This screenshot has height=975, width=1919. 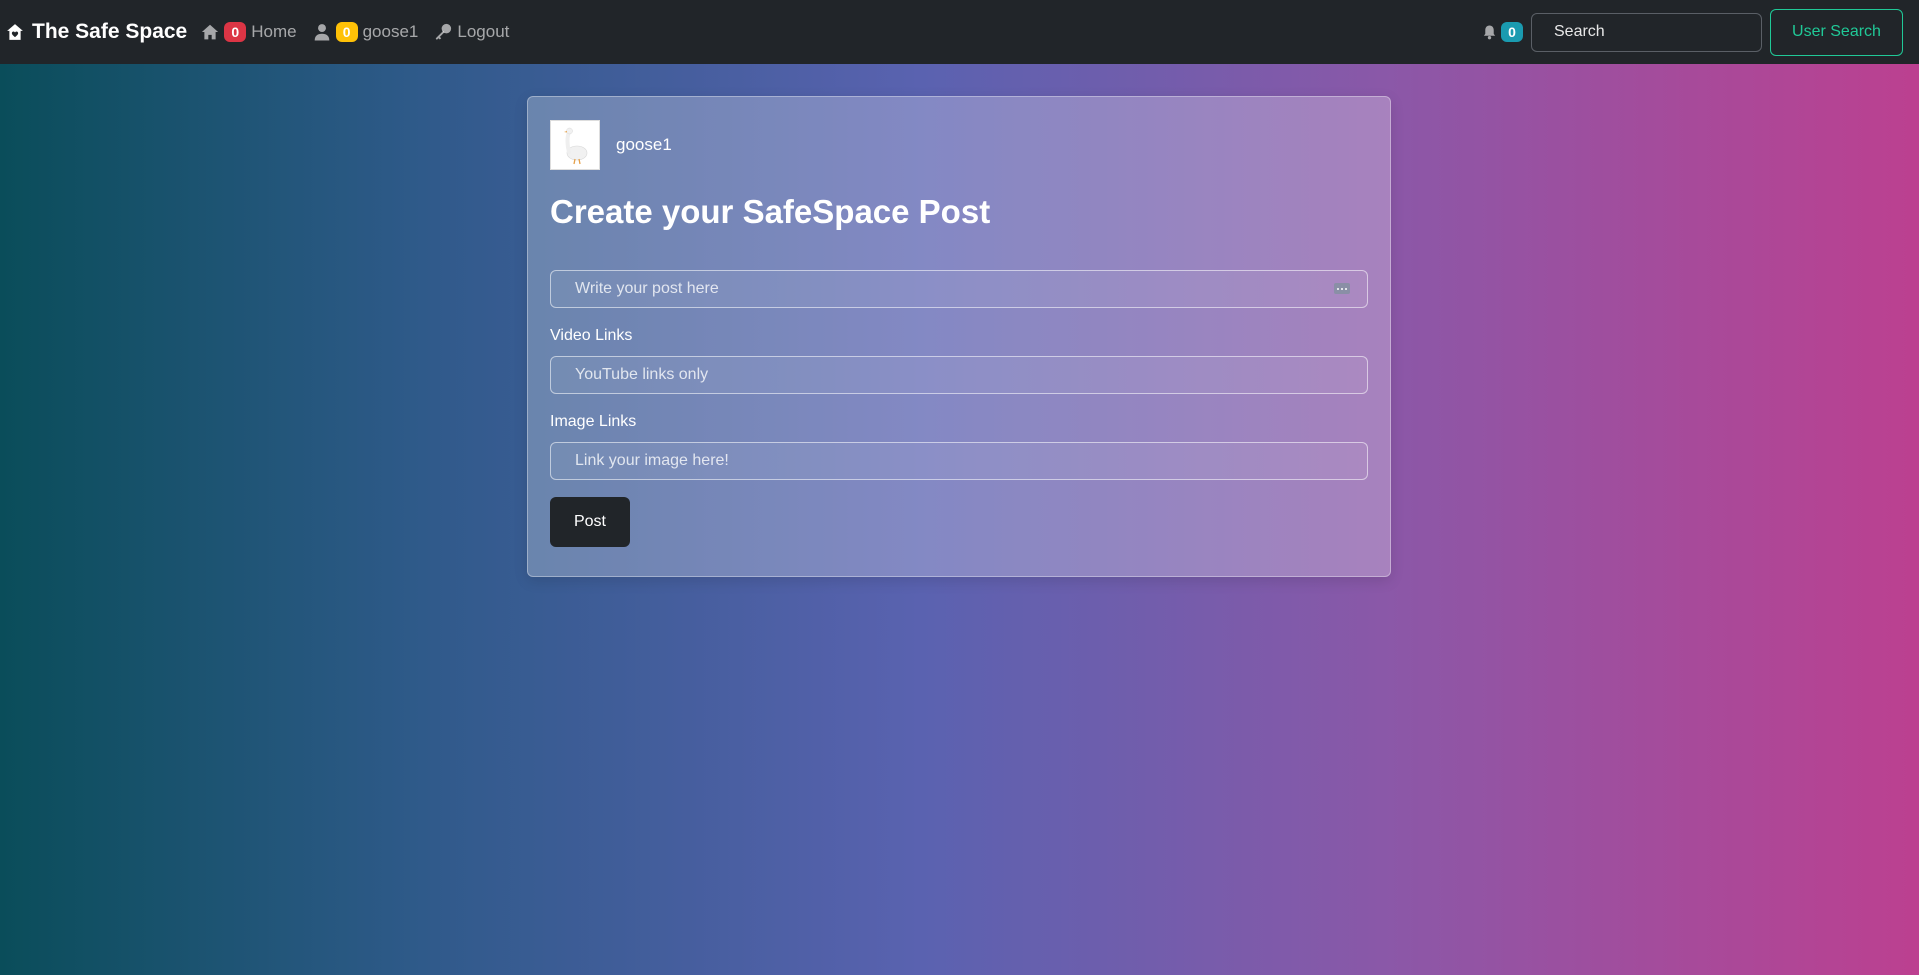 I want to click on image-links-label: Image Links, so click(x=593, y=421).